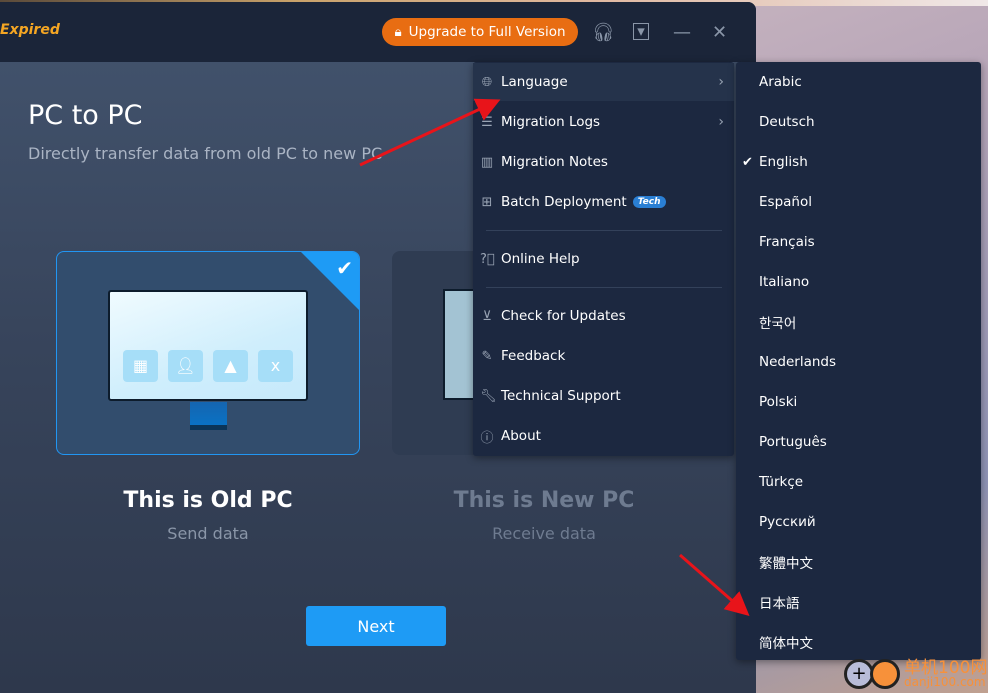 This screenshot has height=693, width=988. I want to click on language-label: Polski, so click(778, 402).